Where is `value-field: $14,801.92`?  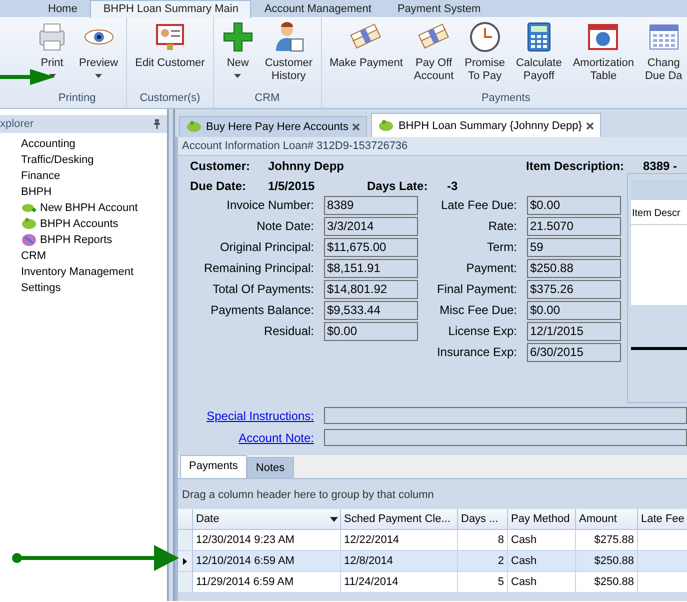 value-field: $14,801.92 is located at coordinates (371, 289).